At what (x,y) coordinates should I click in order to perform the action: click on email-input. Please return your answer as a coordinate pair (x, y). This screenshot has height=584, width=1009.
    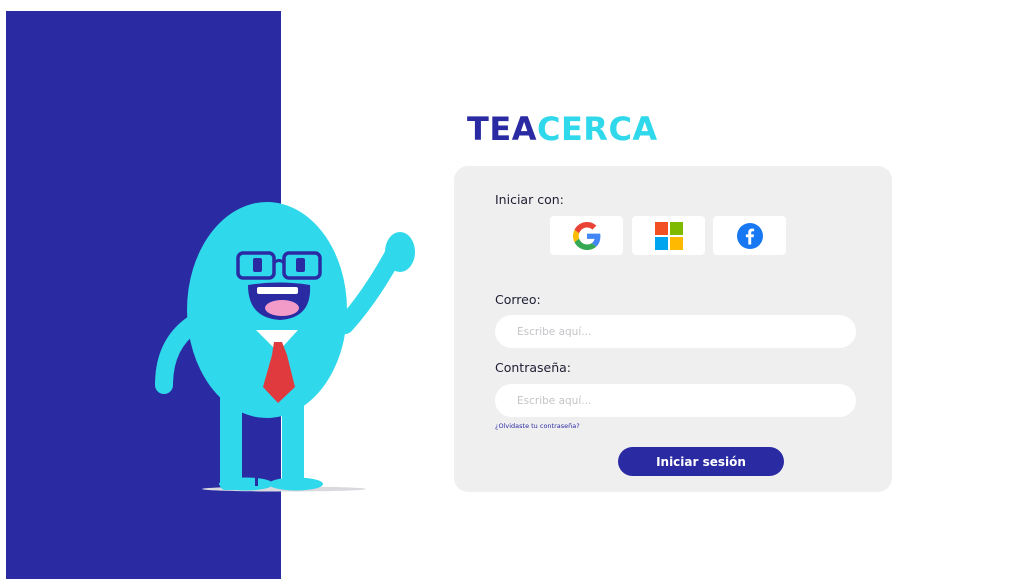
    Looking at the image, I should click on (675, 331).